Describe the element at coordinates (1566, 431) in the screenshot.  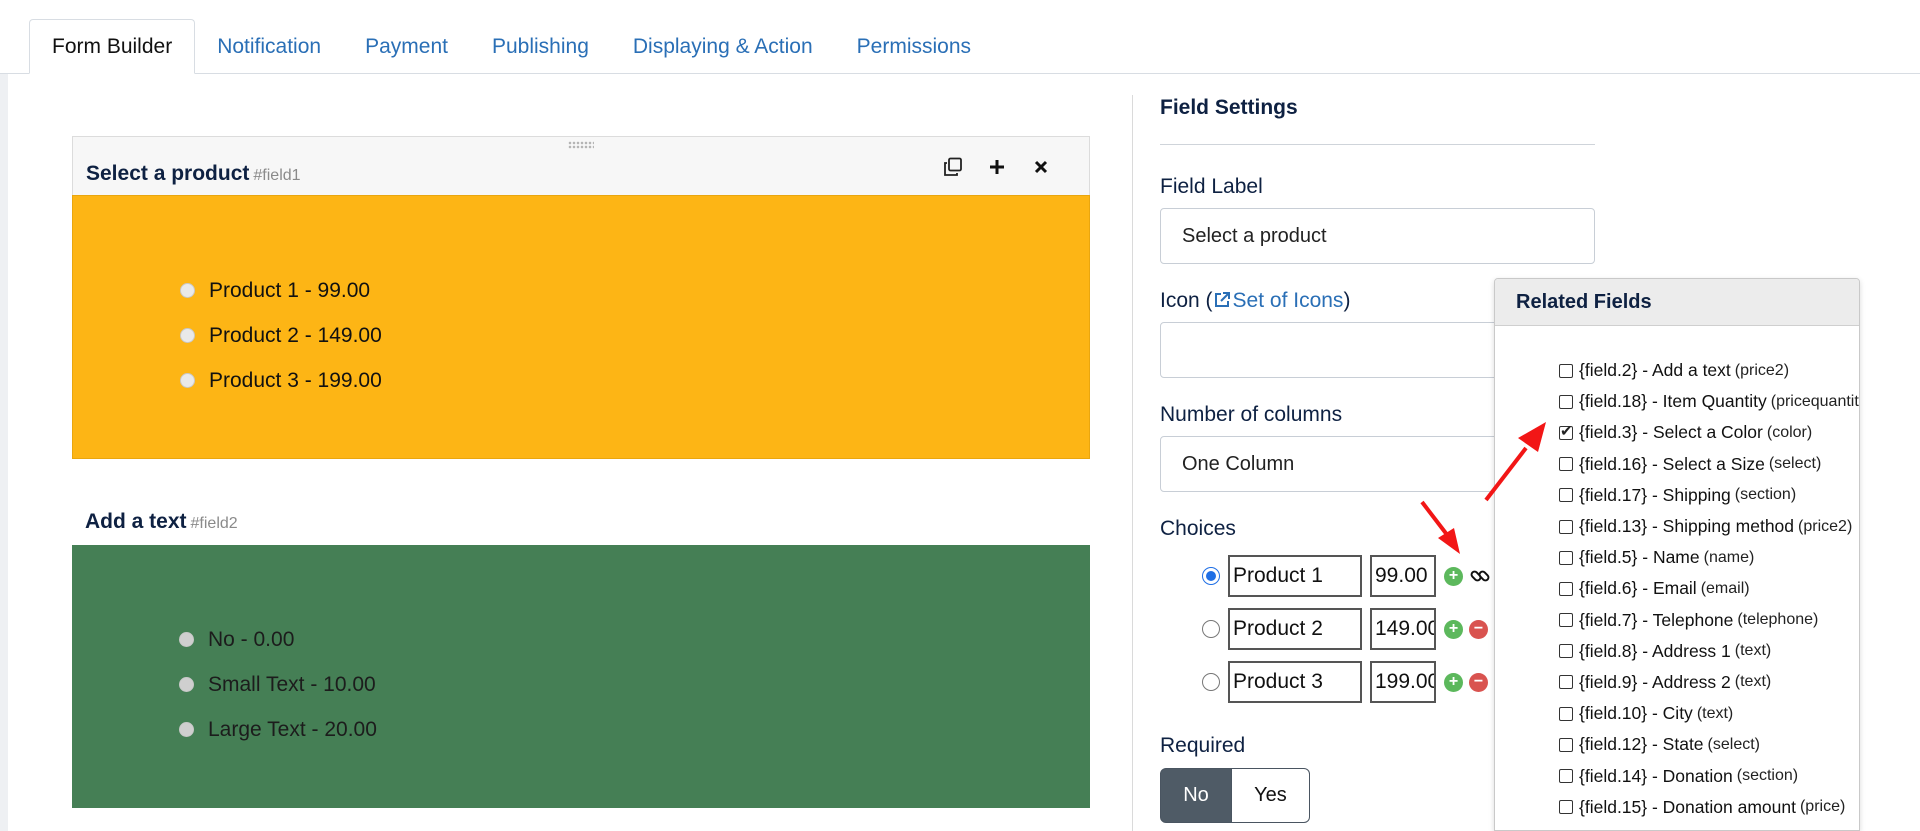
I see `checkbox-checked-icon` at that location.